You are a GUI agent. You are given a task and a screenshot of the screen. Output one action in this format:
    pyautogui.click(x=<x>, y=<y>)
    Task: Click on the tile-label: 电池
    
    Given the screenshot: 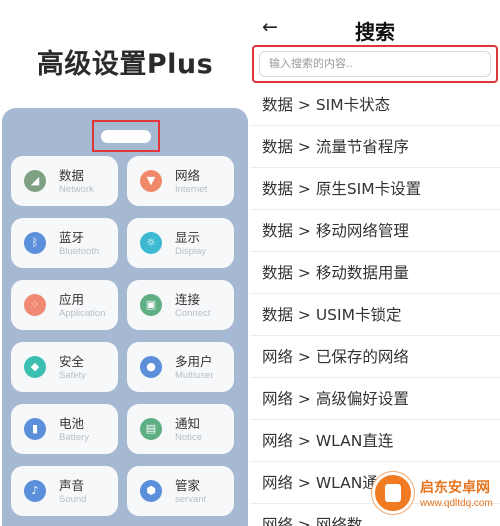 What is the action you would take?
    pyautogui.click(x=72, y=423)
    